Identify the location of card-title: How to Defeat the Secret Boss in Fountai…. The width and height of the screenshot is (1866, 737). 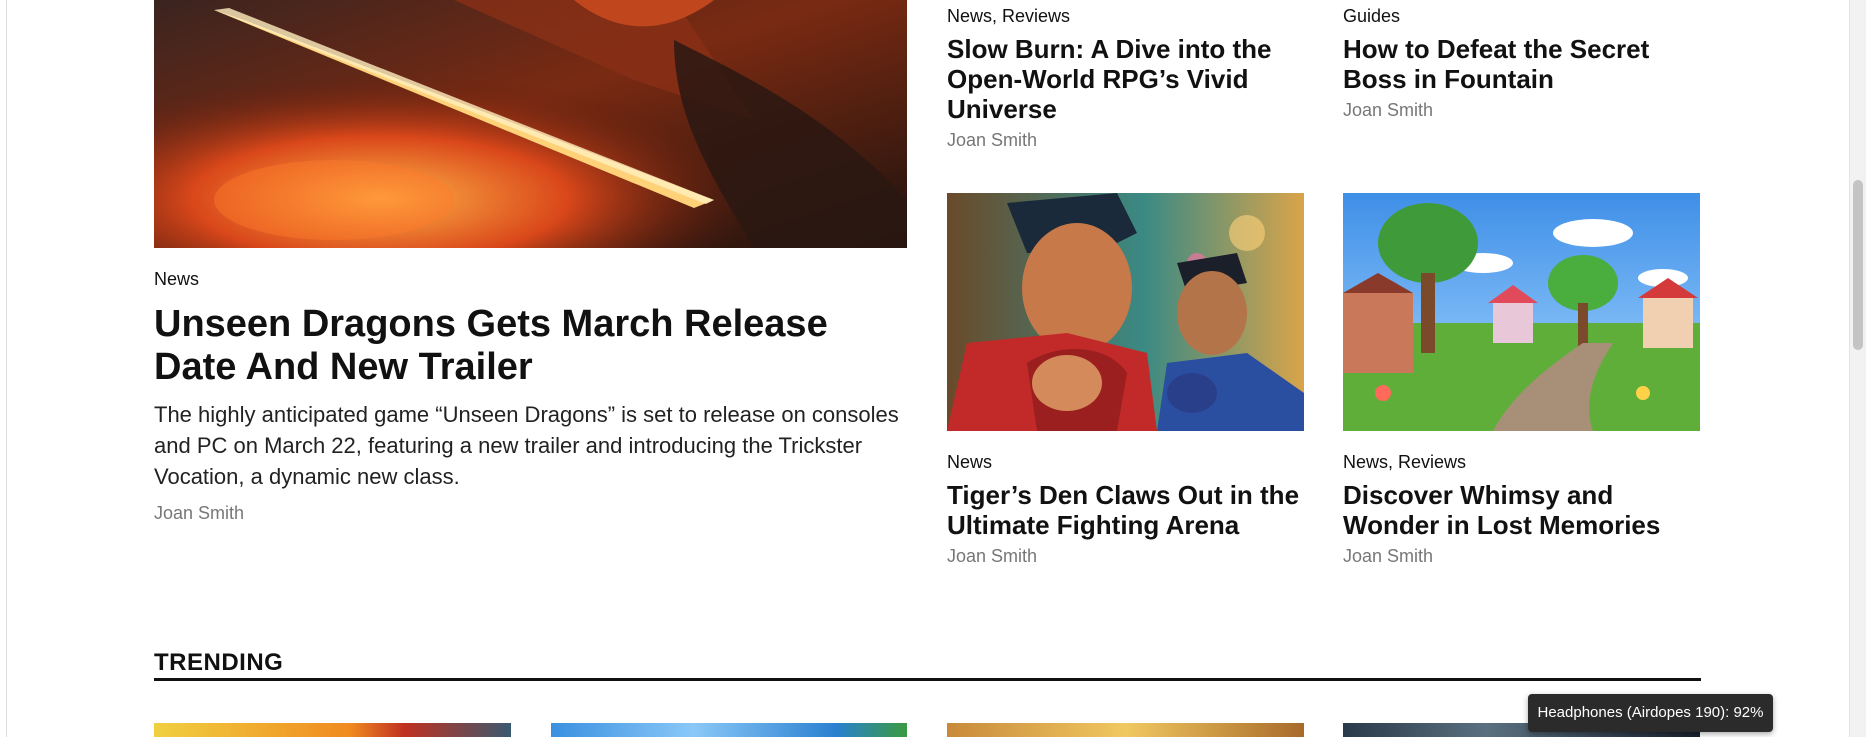
(1523, 64).